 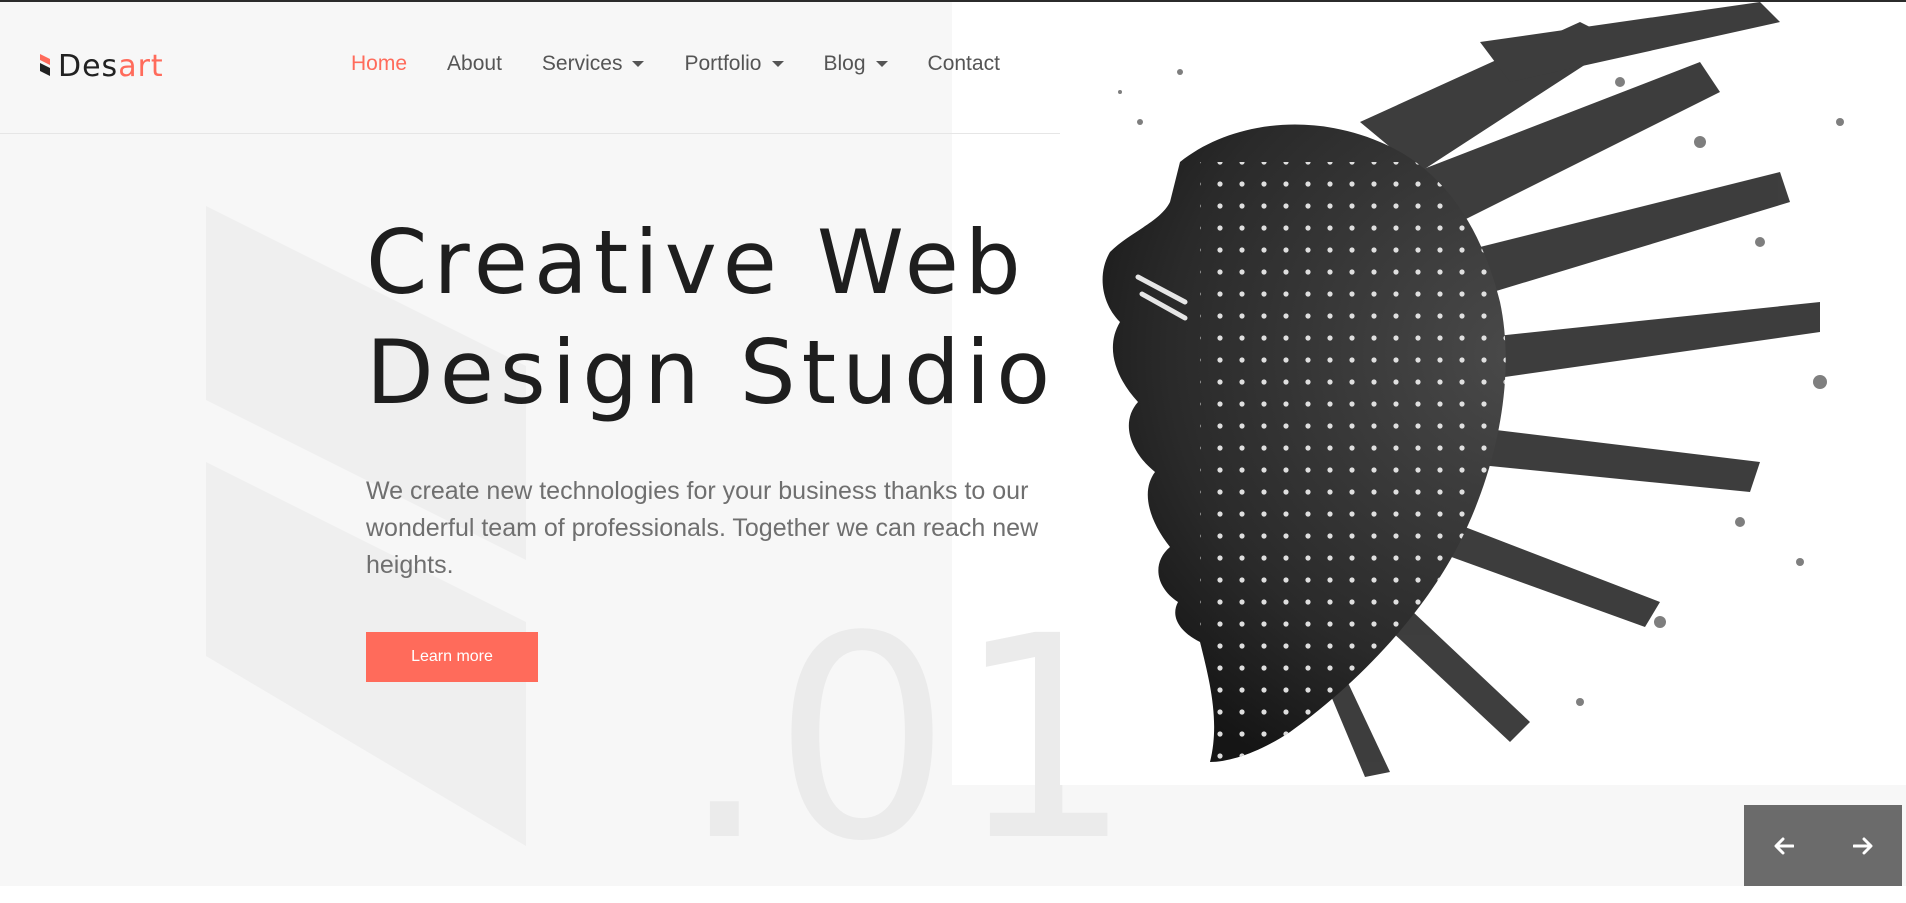 I want to click on brand-name-primary: Des, so click(x=88, y=66).